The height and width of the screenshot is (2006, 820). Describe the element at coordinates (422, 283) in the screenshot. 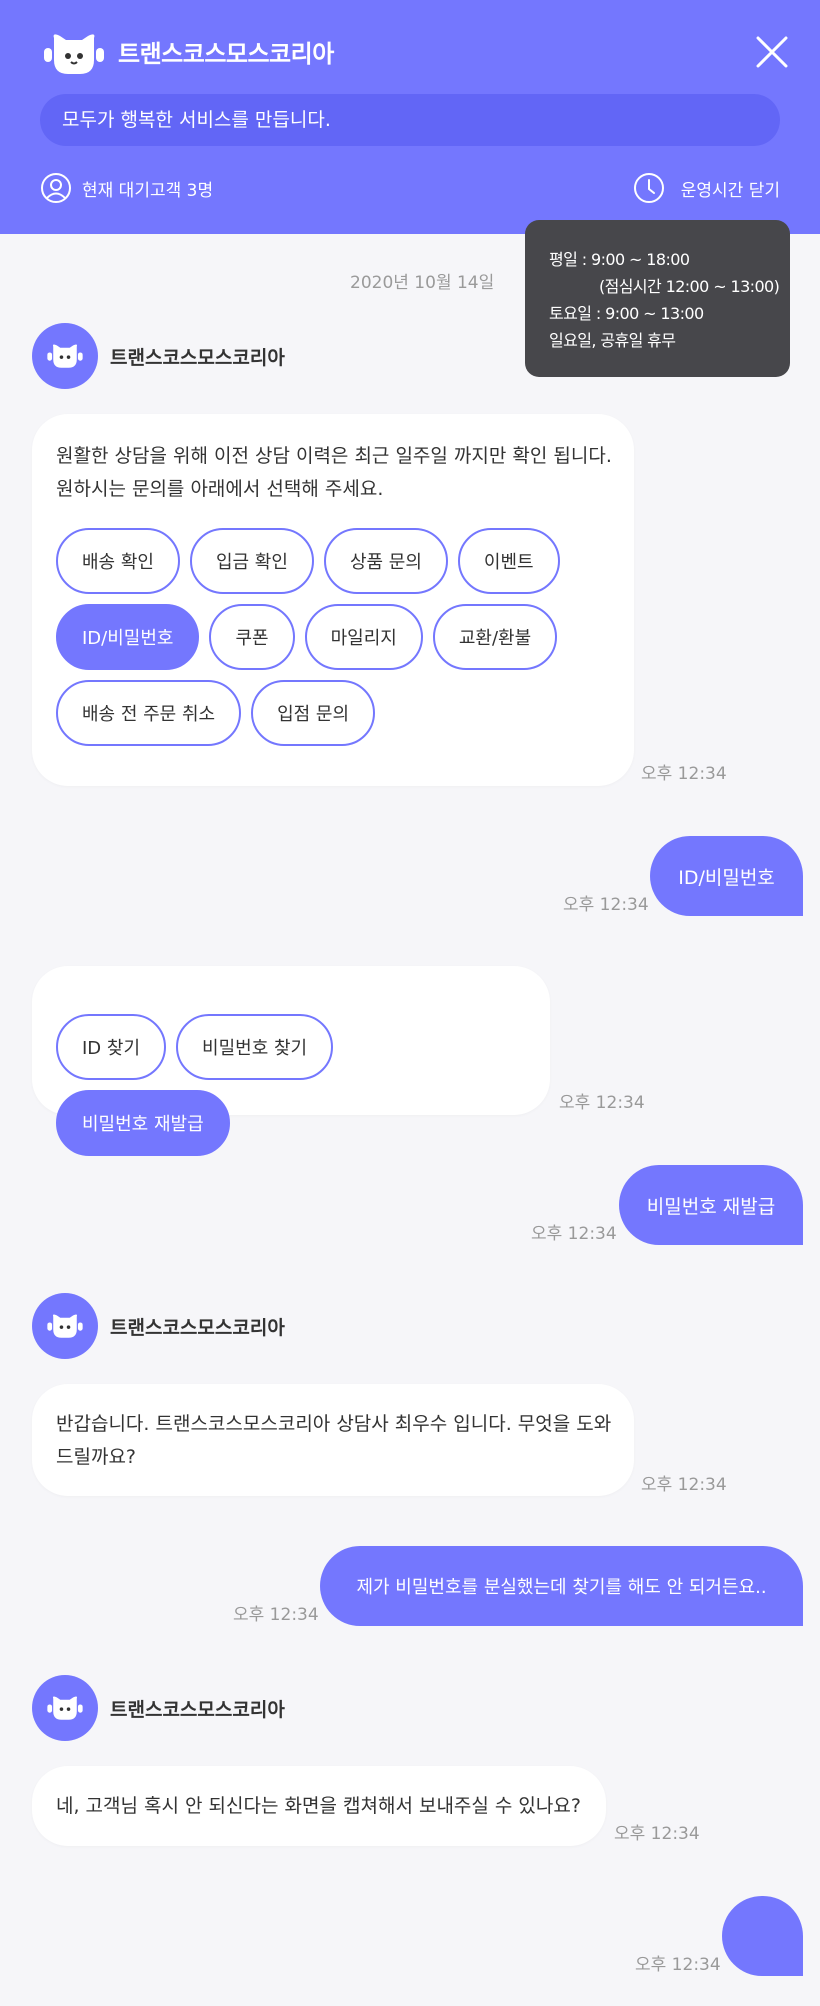

I see `chat-date: 2020년 10월 14일` at that location.